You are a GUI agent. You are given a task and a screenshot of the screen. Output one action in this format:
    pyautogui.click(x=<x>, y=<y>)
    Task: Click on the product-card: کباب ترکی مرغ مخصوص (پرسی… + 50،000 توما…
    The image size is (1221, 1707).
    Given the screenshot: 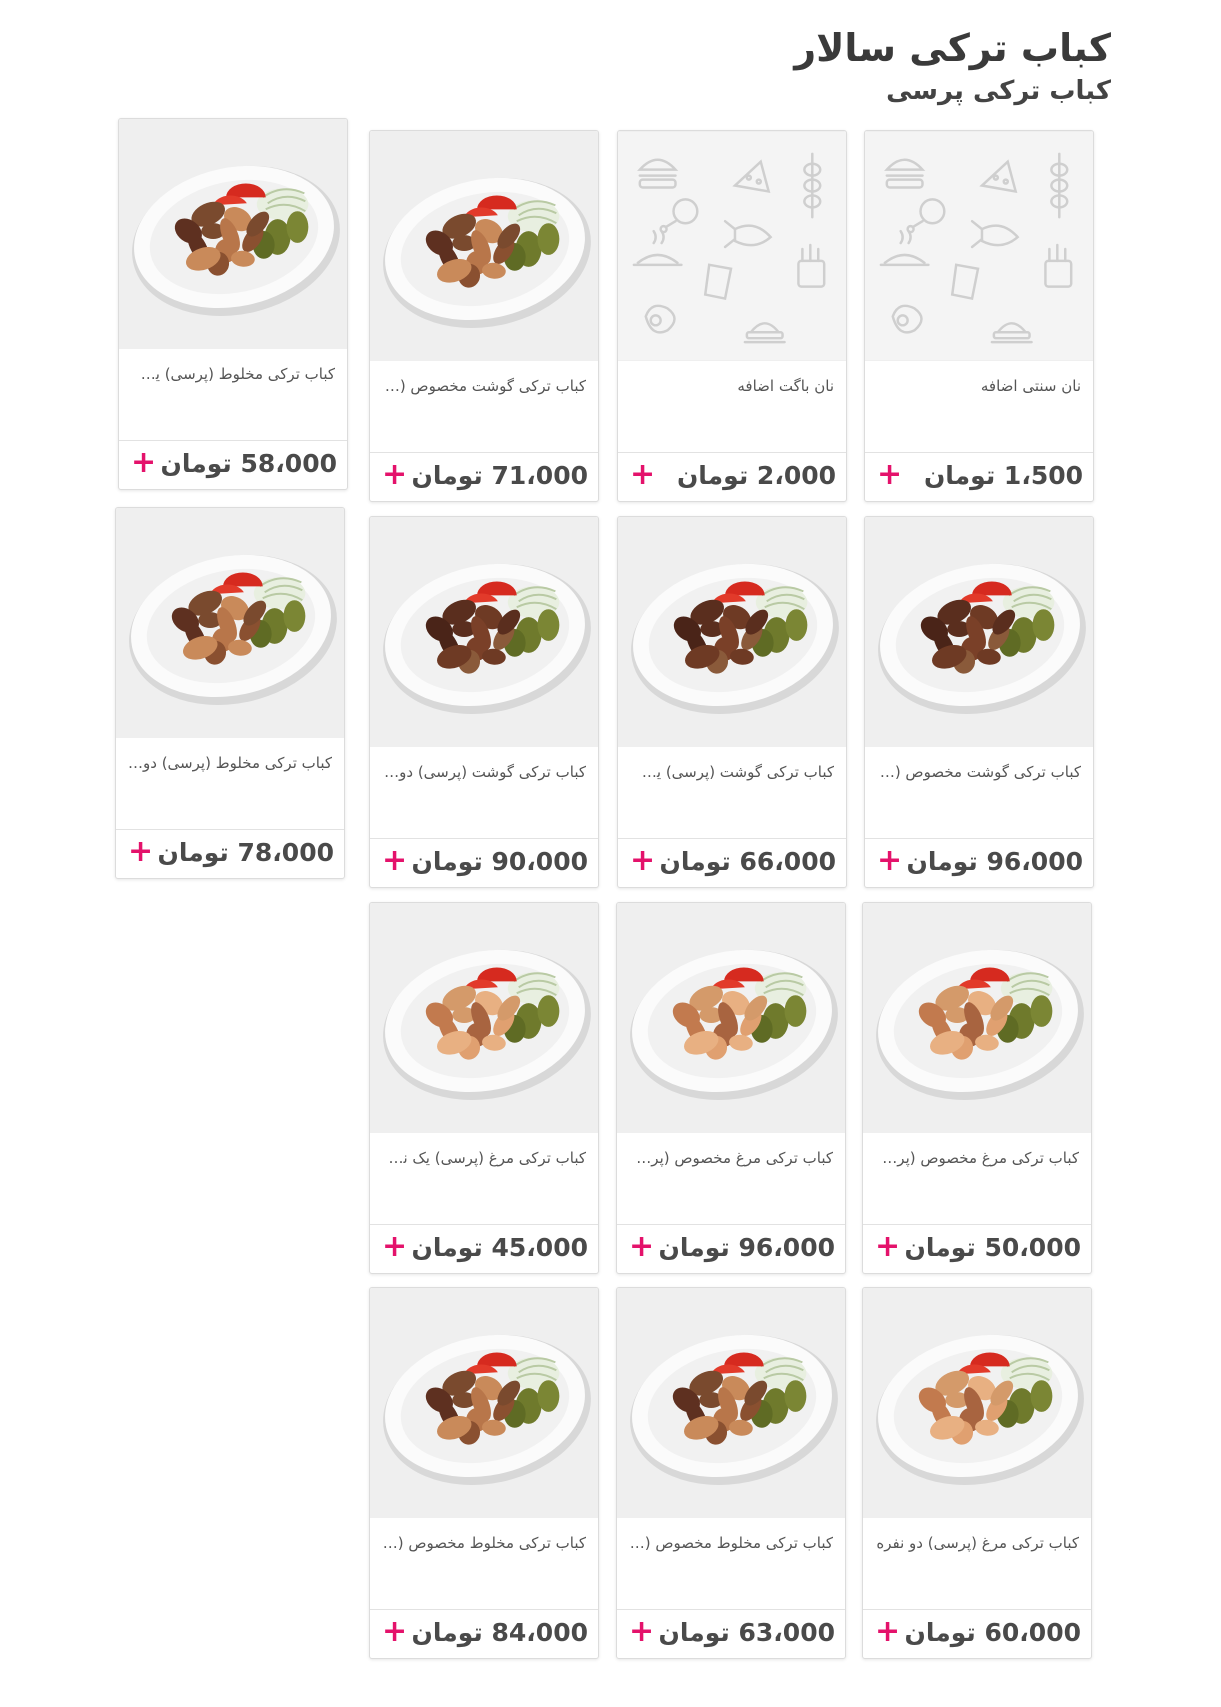 What is the action you would take?
    pyautogui.click(x=977, y=1088)
    